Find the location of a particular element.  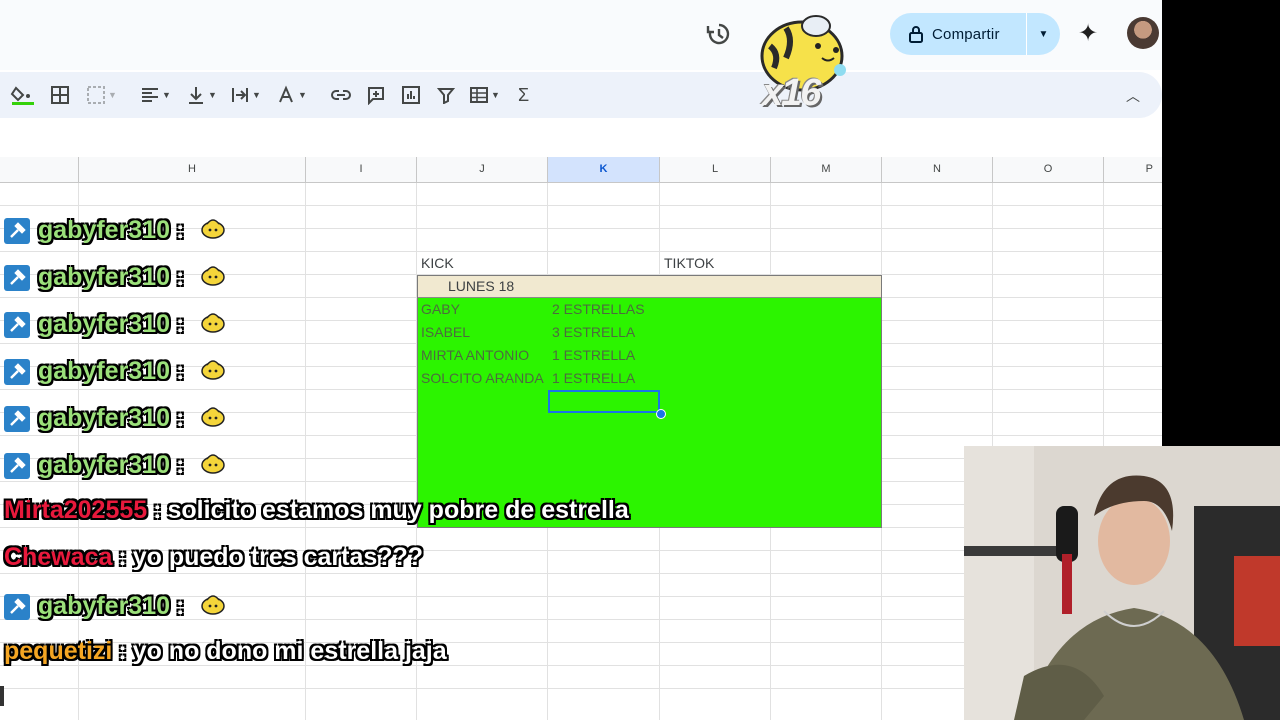

fill-handle is located at coordinates (661, 414).